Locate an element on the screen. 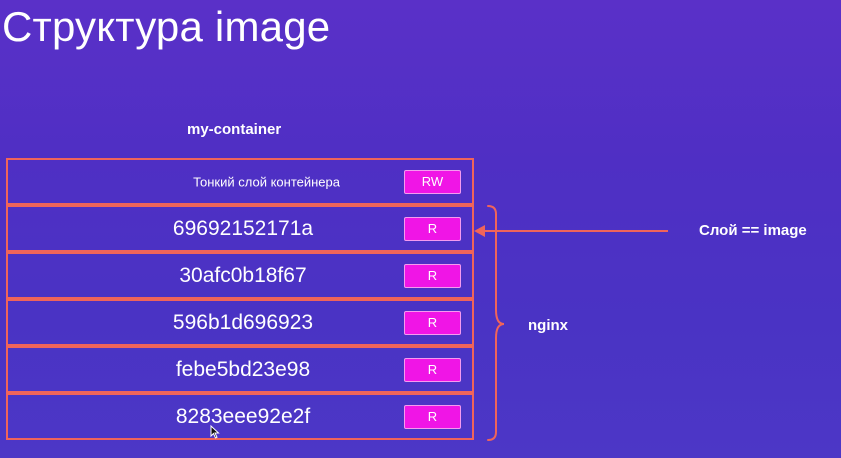 The width and height of the screenshot is (841, 458). mouse-cursor-icon is located at coordinates (215, 432).